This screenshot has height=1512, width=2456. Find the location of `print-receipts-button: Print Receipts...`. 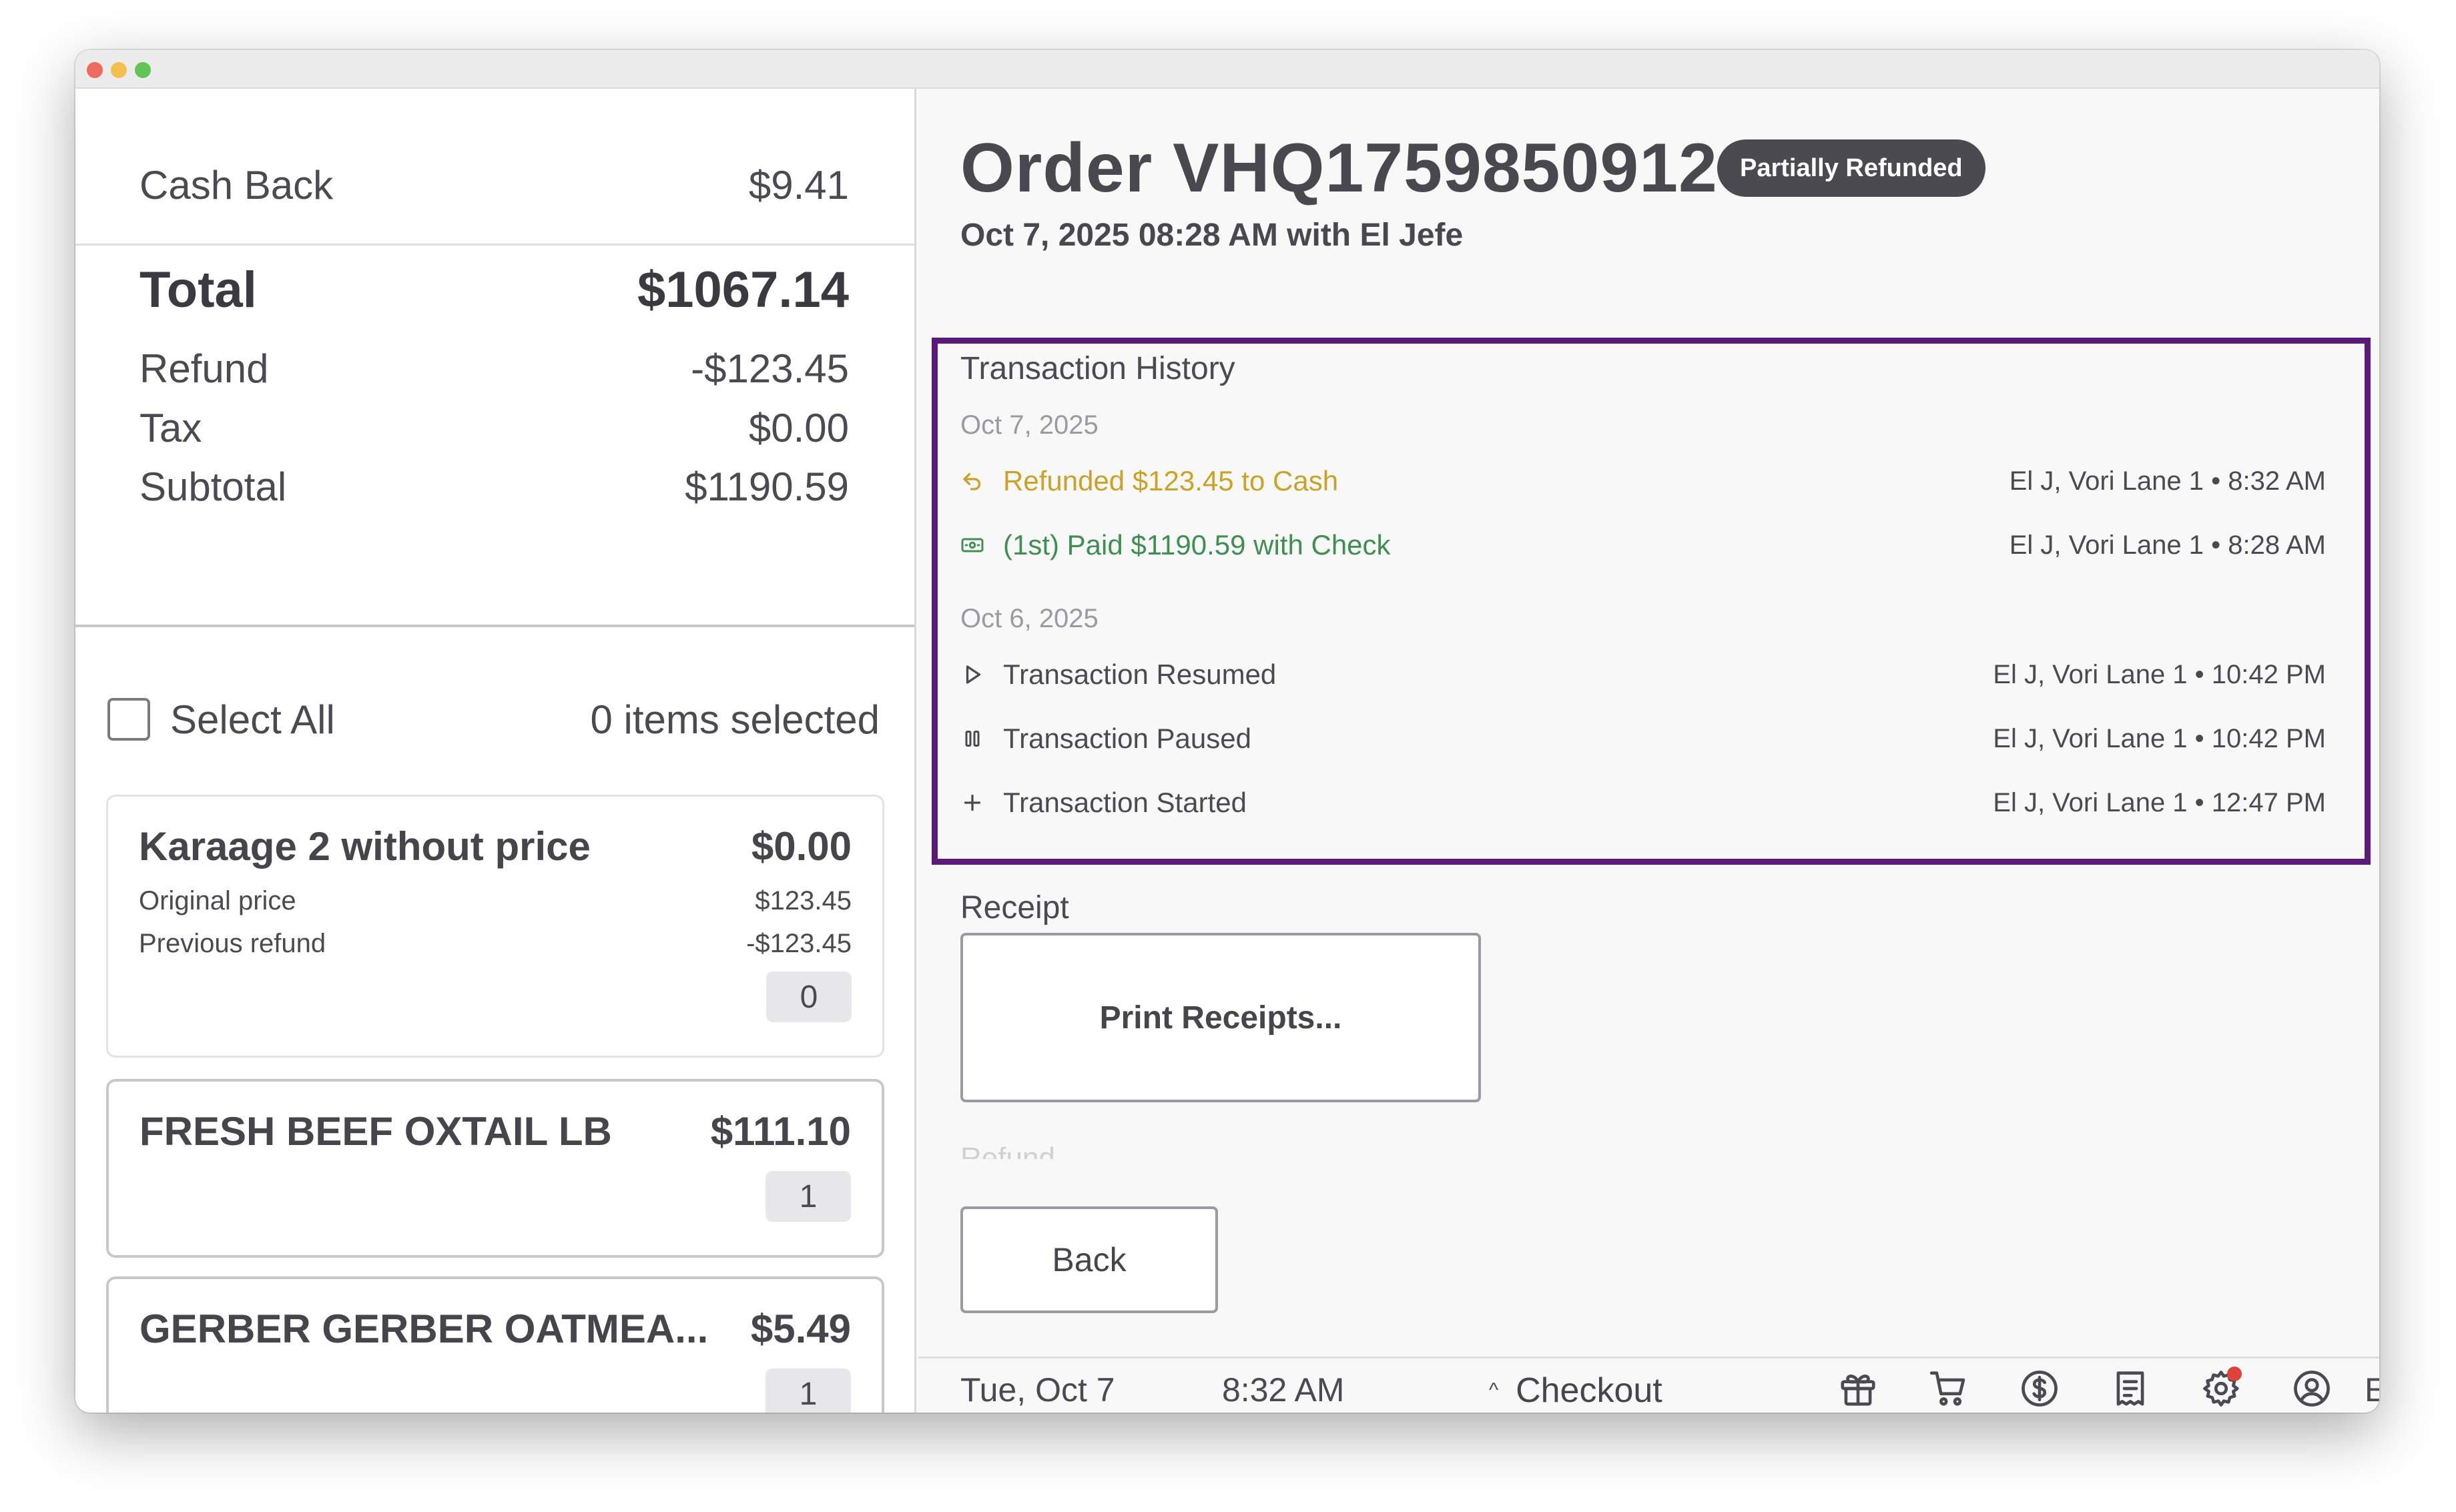

print-receipts-button: Print Receipts... is located at coordinates (1220, 1017).